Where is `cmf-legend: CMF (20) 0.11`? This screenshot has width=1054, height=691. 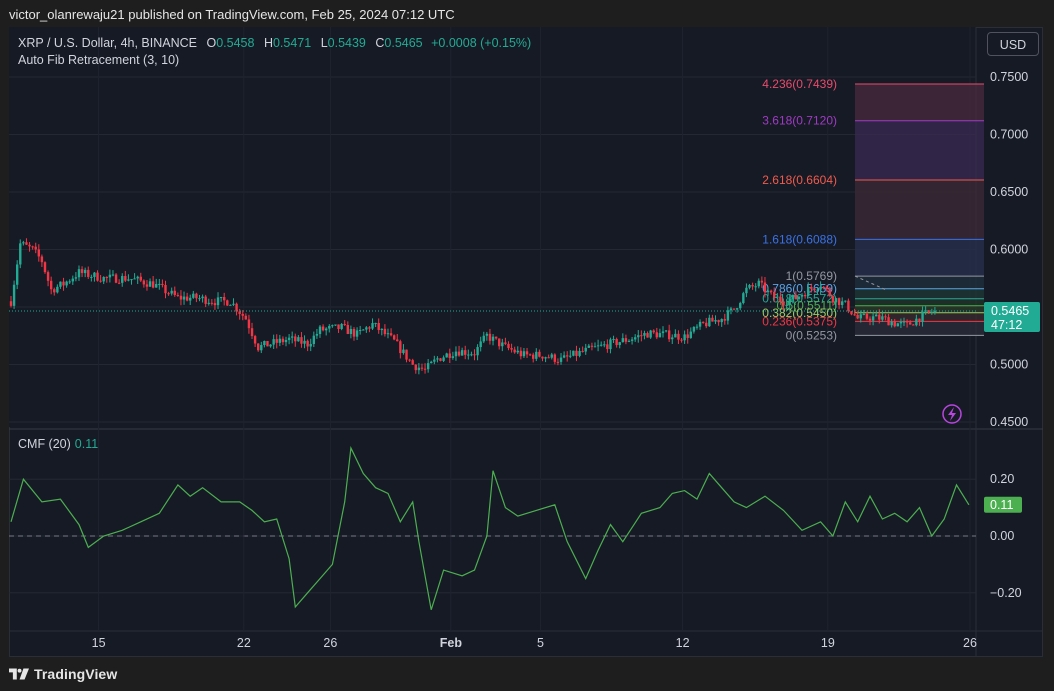
cmf-legend: CMF (20) 0.11 is located at coordinates (58, 444).